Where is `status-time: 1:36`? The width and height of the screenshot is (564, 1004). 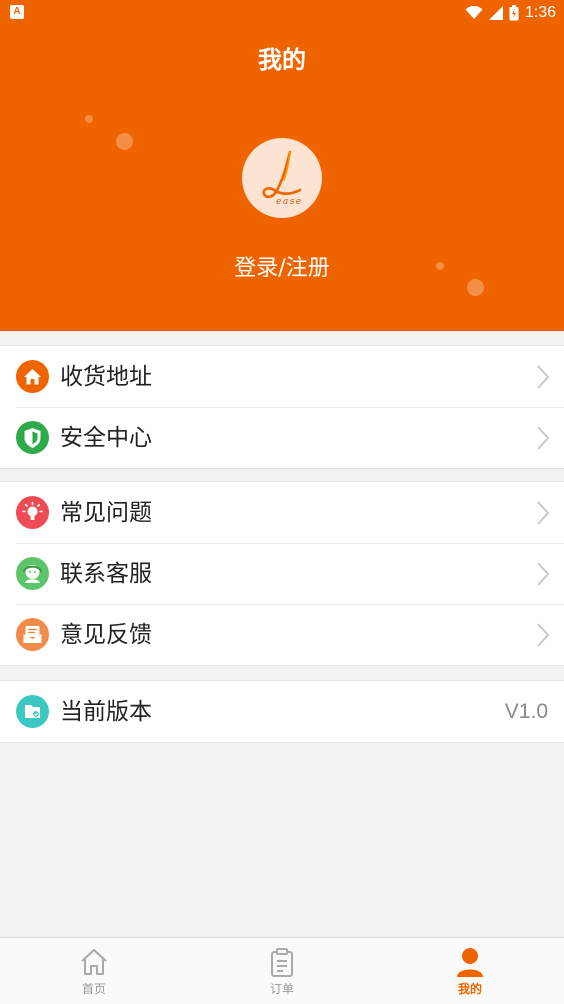
status-time: 1:36 is located at coordinates (540, 12).